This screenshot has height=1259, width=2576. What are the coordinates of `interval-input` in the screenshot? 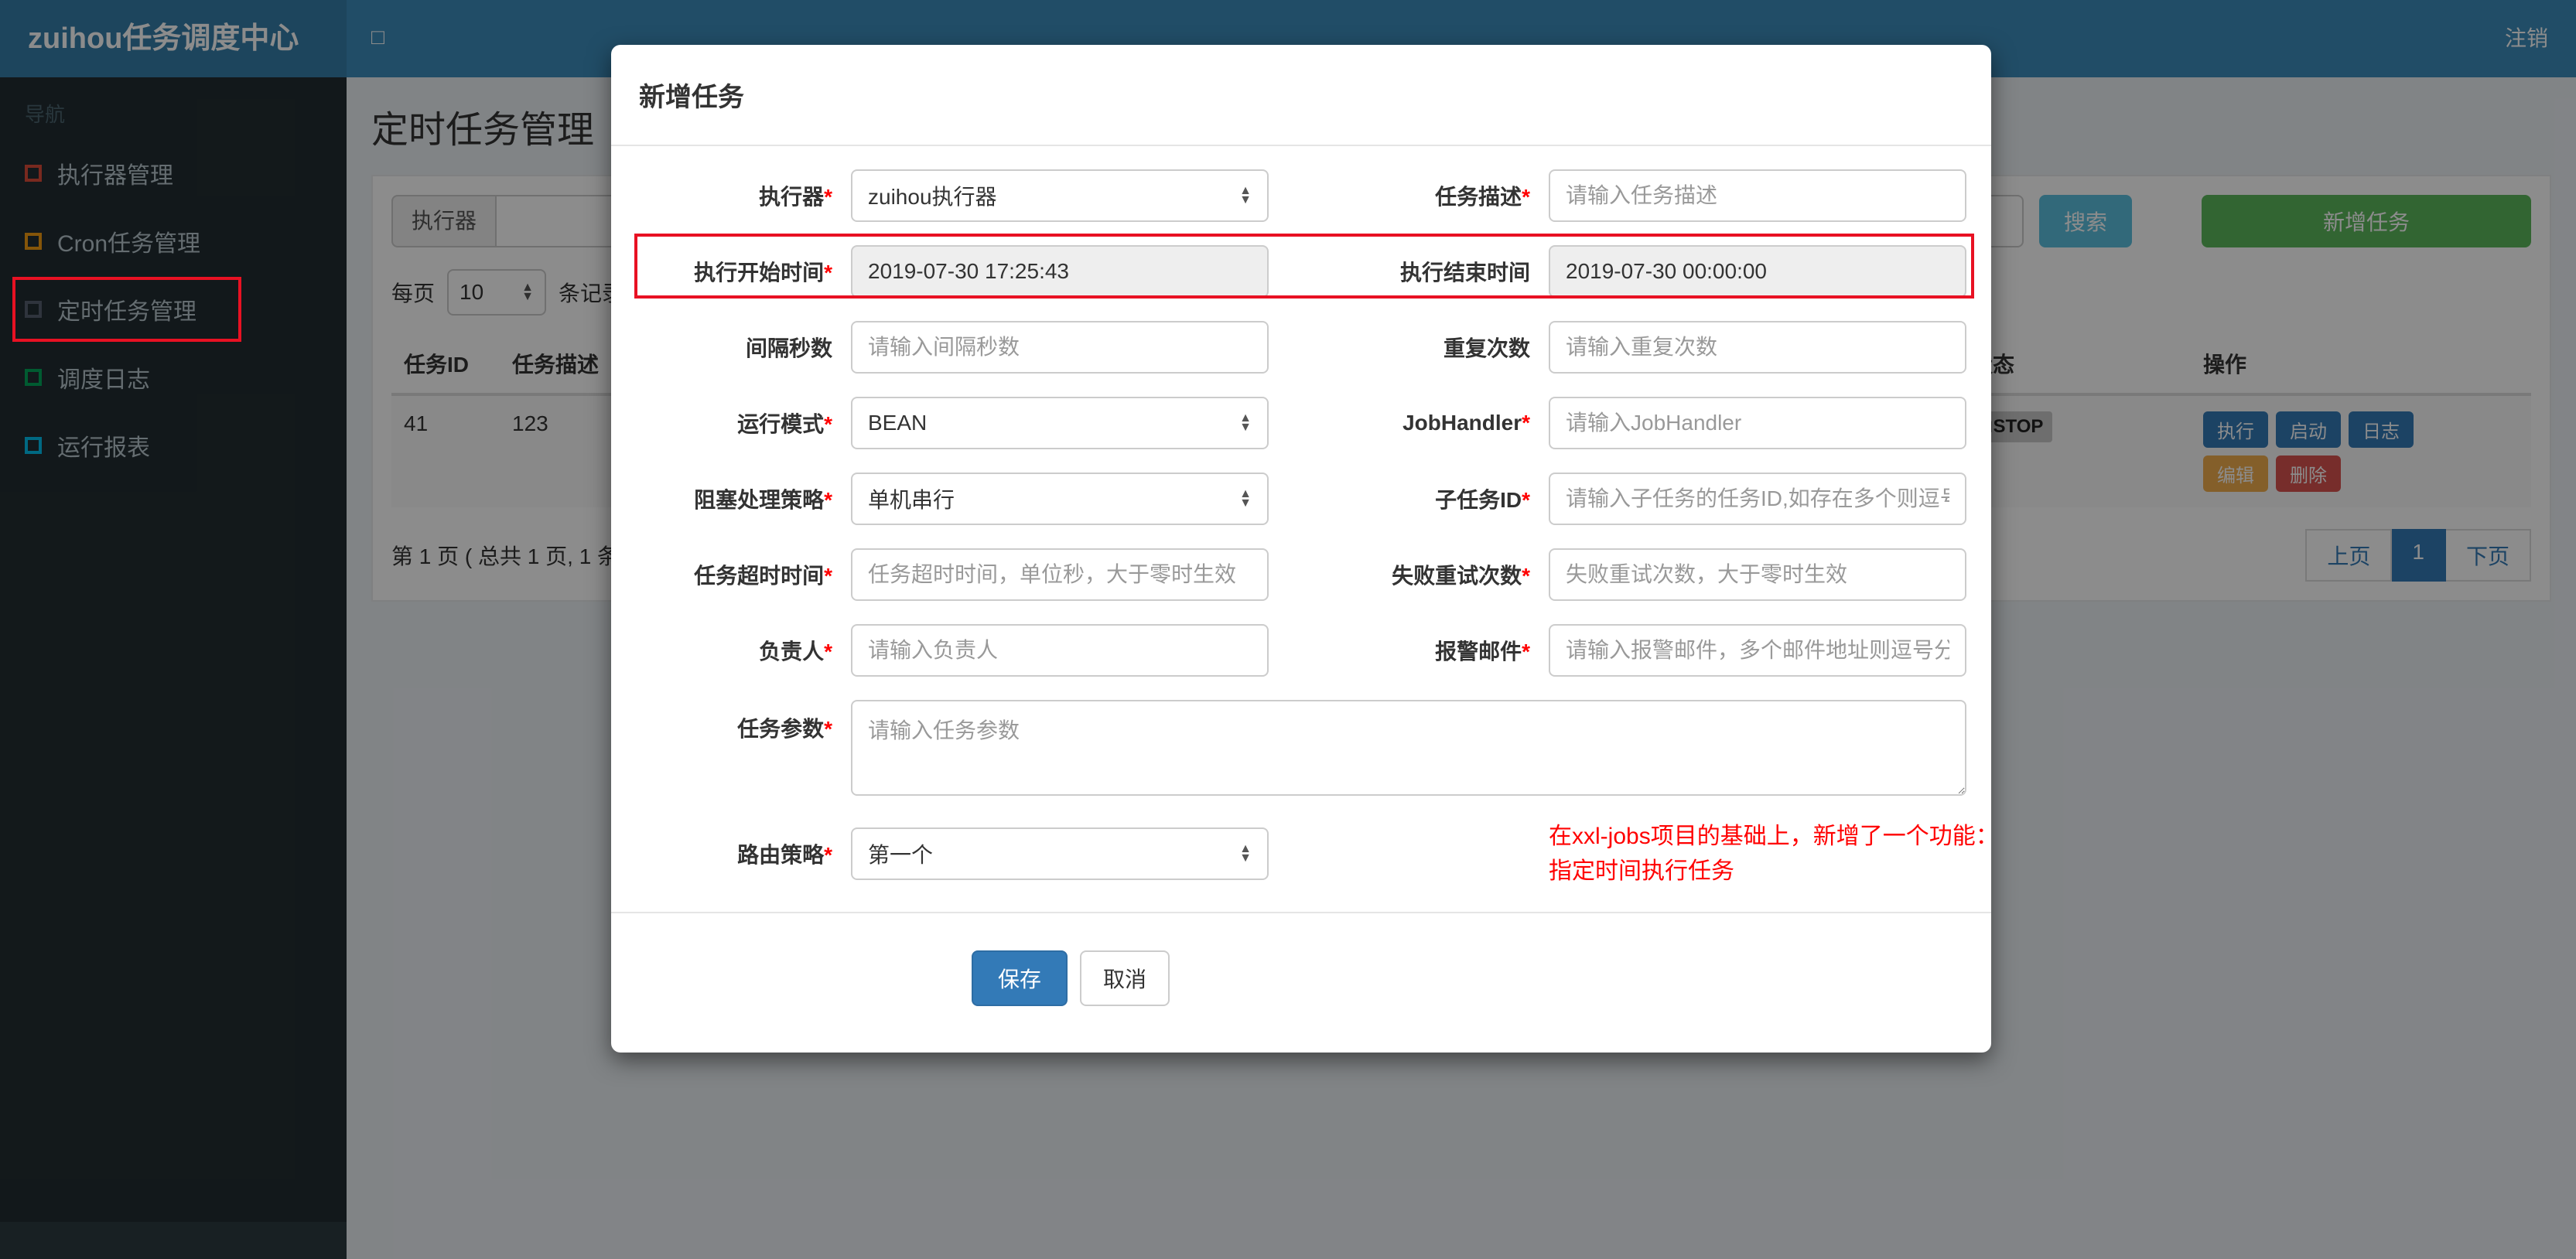 It's located at (1060, 348).